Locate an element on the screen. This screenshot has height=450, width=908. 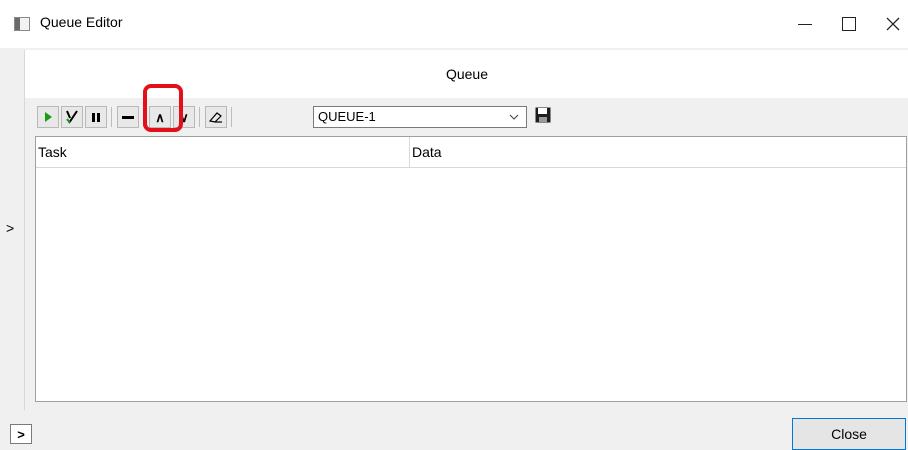
play-button is located at coordinates (48, 117).